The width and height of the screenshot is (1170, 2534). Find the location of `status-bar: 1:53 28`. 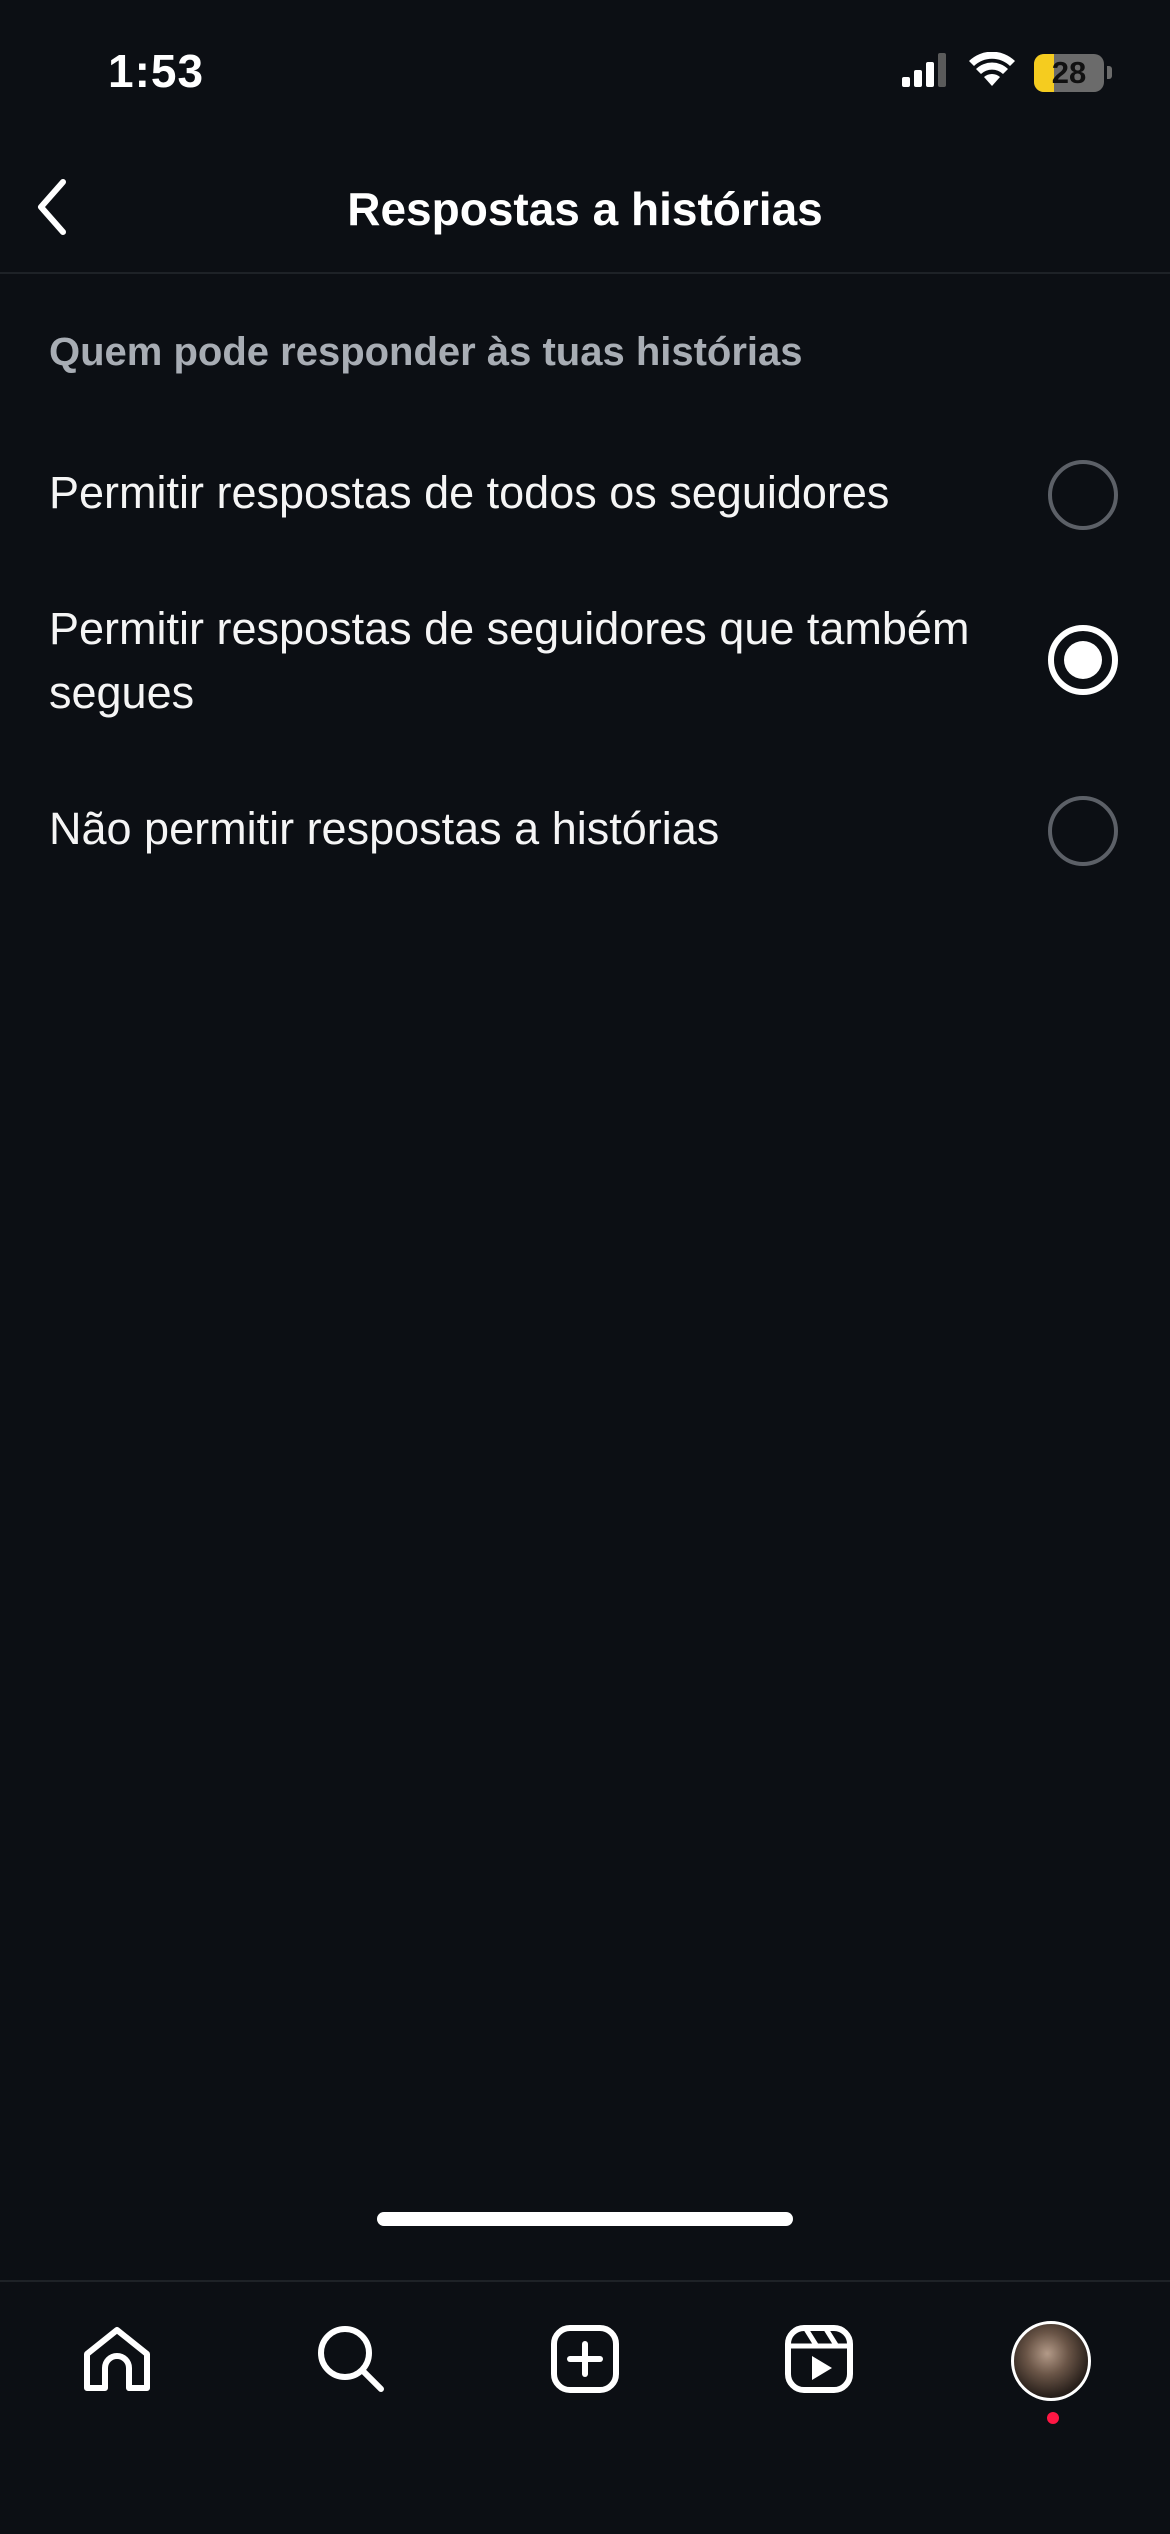

status-bar: 1:53 28 is located at coordinates (585, 75).